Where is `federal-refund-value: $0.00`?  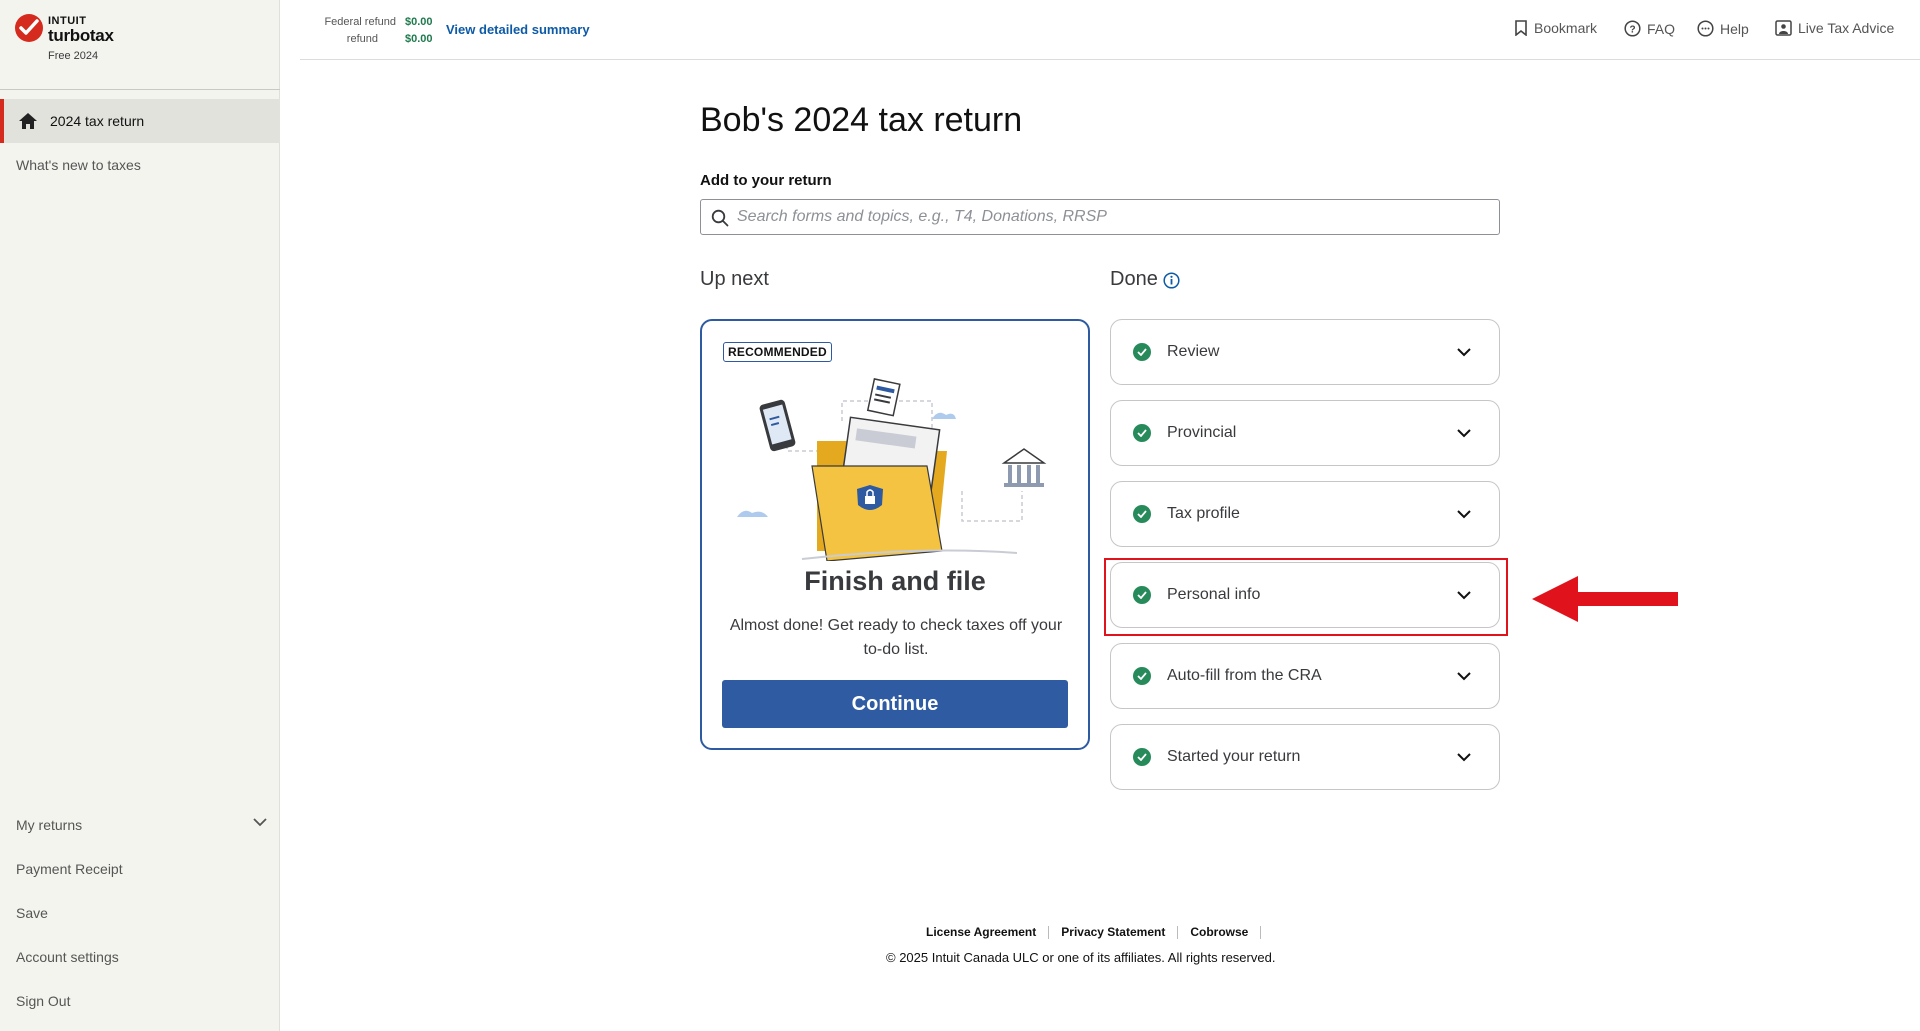 federal-refund-value: $0.00 is located at coordinates (419, 22).